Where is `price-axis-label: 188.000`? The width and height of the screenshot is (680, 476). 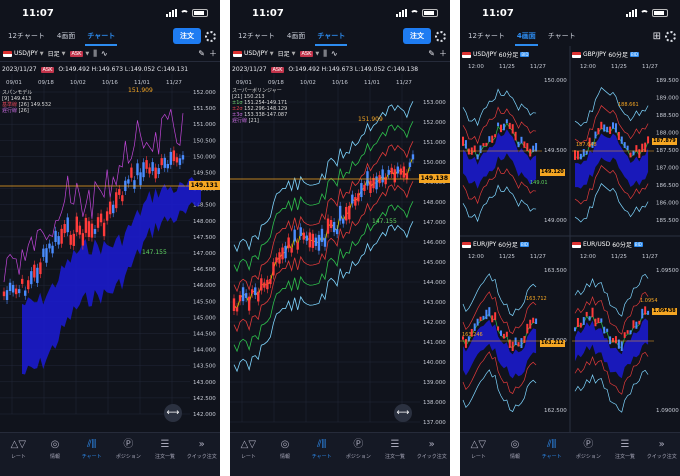 price-axis-label: 188.000 is located at coordinates (667, 134).